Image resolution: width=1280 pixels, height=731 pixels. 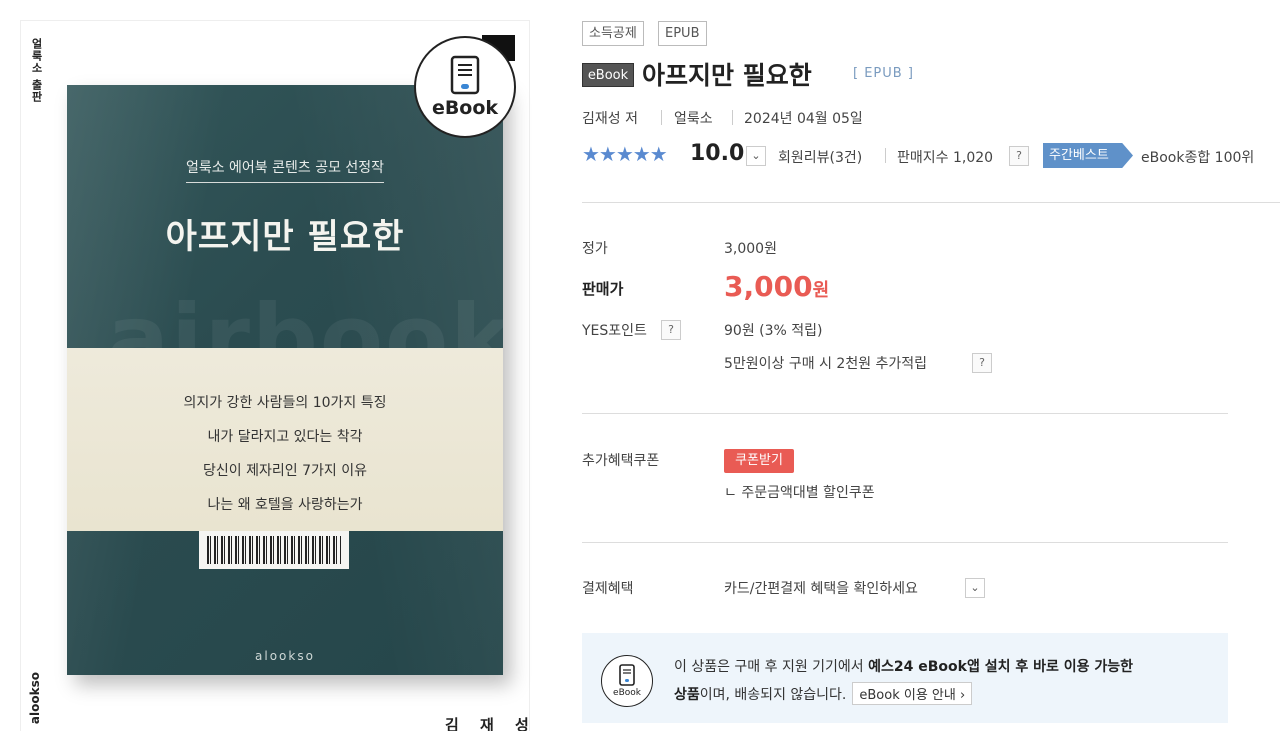 I want to click on points-extra-help-button: ?, so click(x=982, y=363).